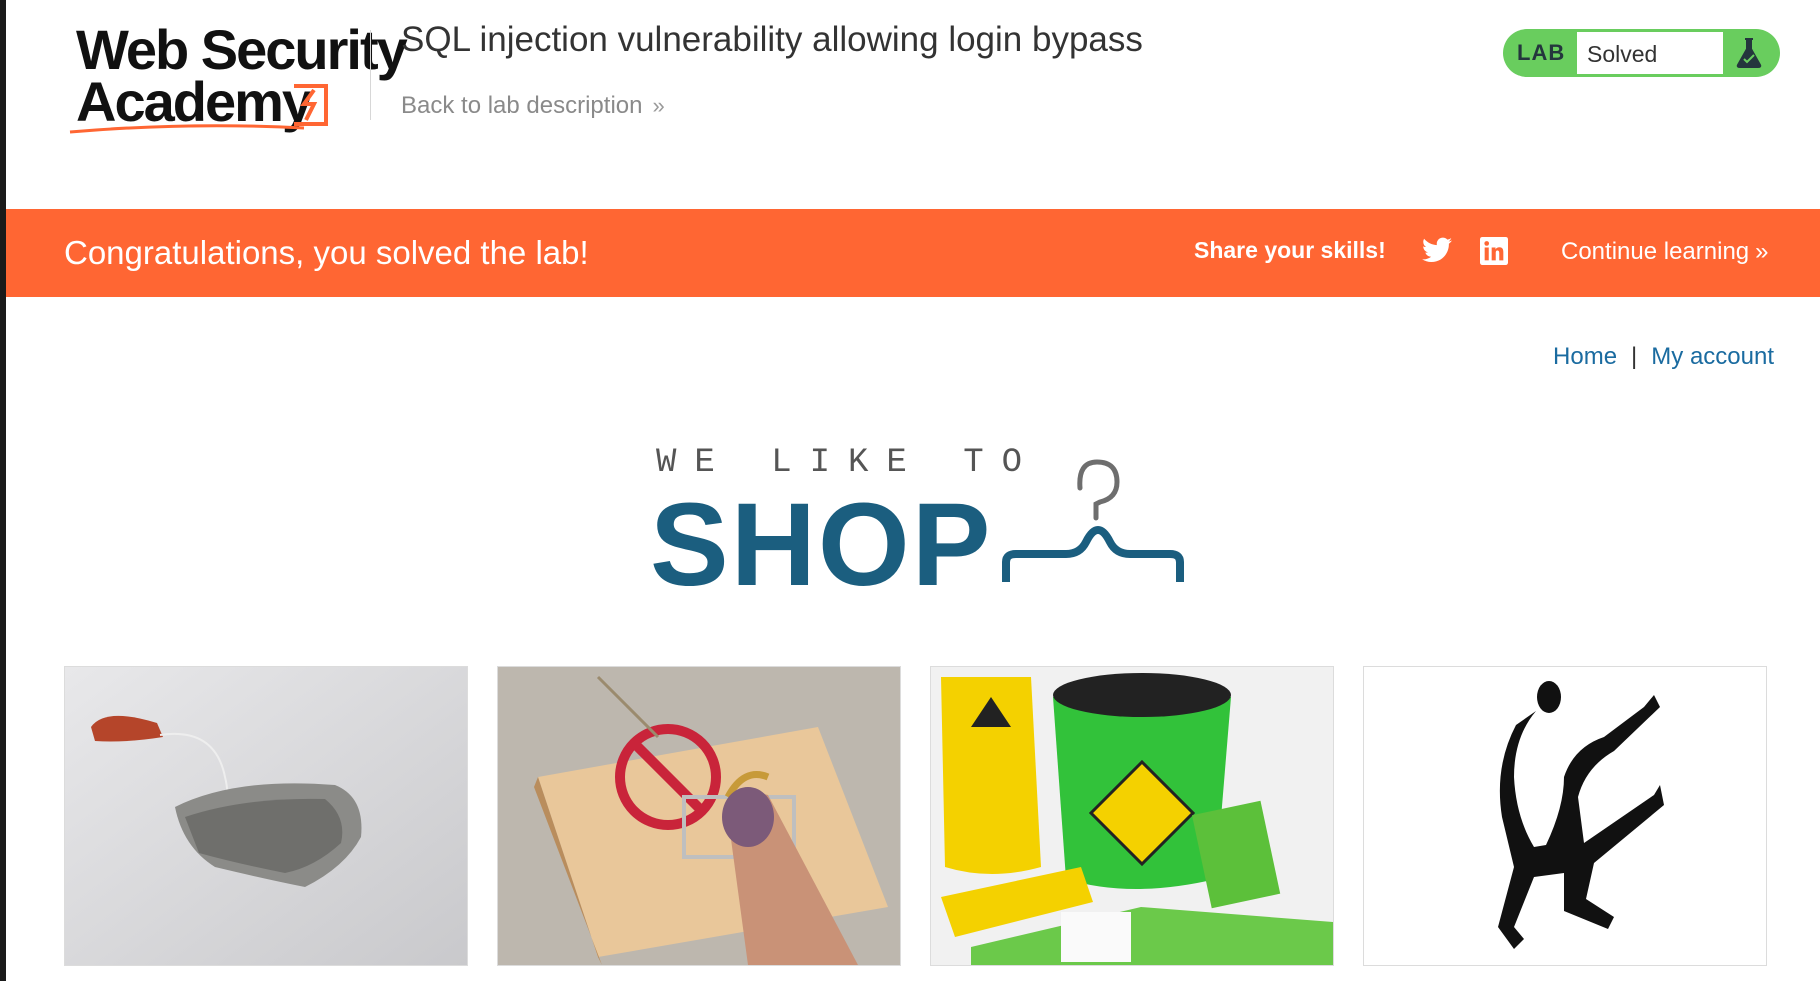 The image size is (1820, 981). What do you see at coordinates (187, 129) in the screenshot?
I see `logo-underline-icon` at bounding box center [187, 129].